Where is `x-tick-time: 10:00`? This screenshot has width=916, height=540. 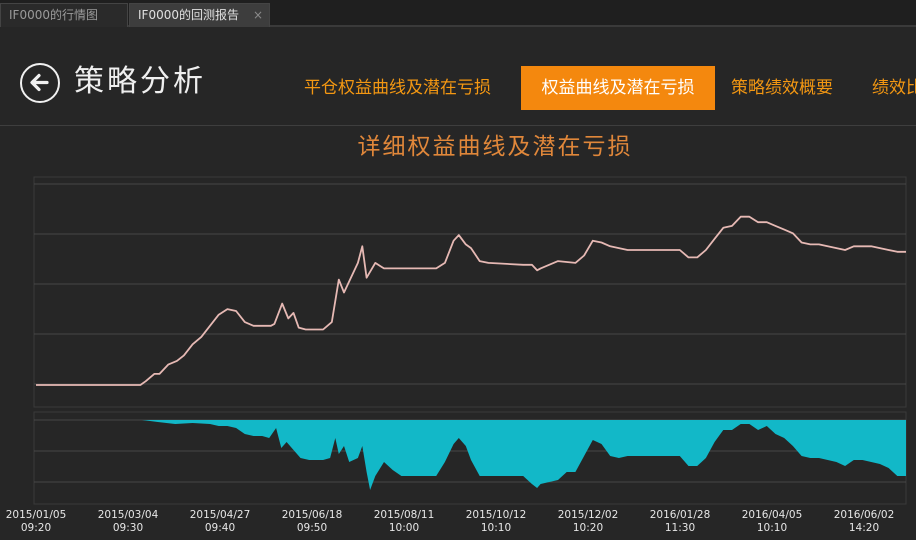 x-tick-time: 10:00 is located at coordinates (404, 528).